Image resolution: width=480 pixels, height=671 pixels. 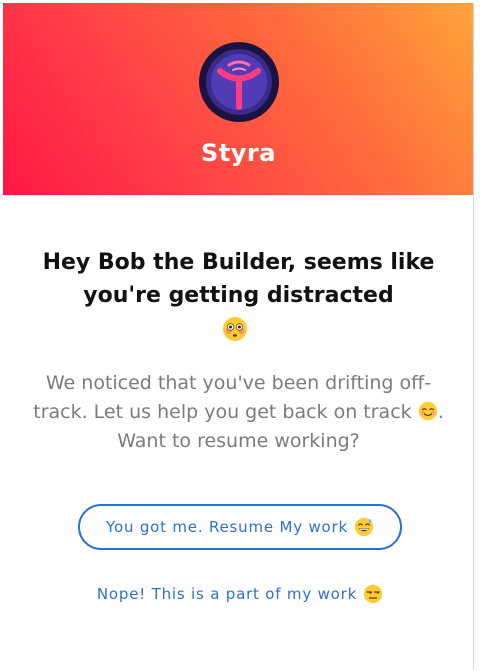 What do you see at coordinates (239, 82) in the screenshot?
I see `styra-logo-icon` at bounding box center [239, 82].